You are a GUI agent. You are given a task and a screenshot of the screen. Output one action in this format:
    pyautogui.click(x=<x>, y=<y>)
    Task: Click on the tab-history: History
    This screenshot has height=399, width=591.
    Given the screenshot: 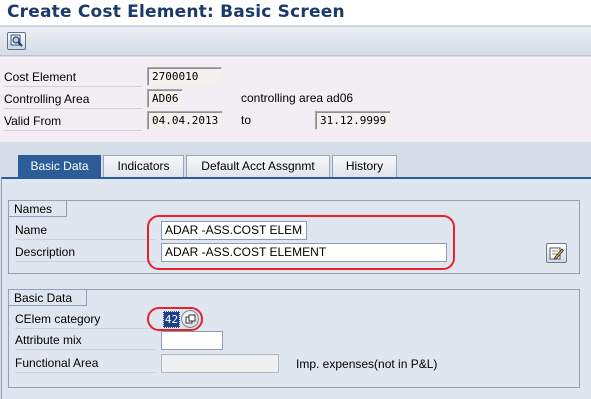 What is the action you would take?
    pyautogui.click(x=364, y=166)
    